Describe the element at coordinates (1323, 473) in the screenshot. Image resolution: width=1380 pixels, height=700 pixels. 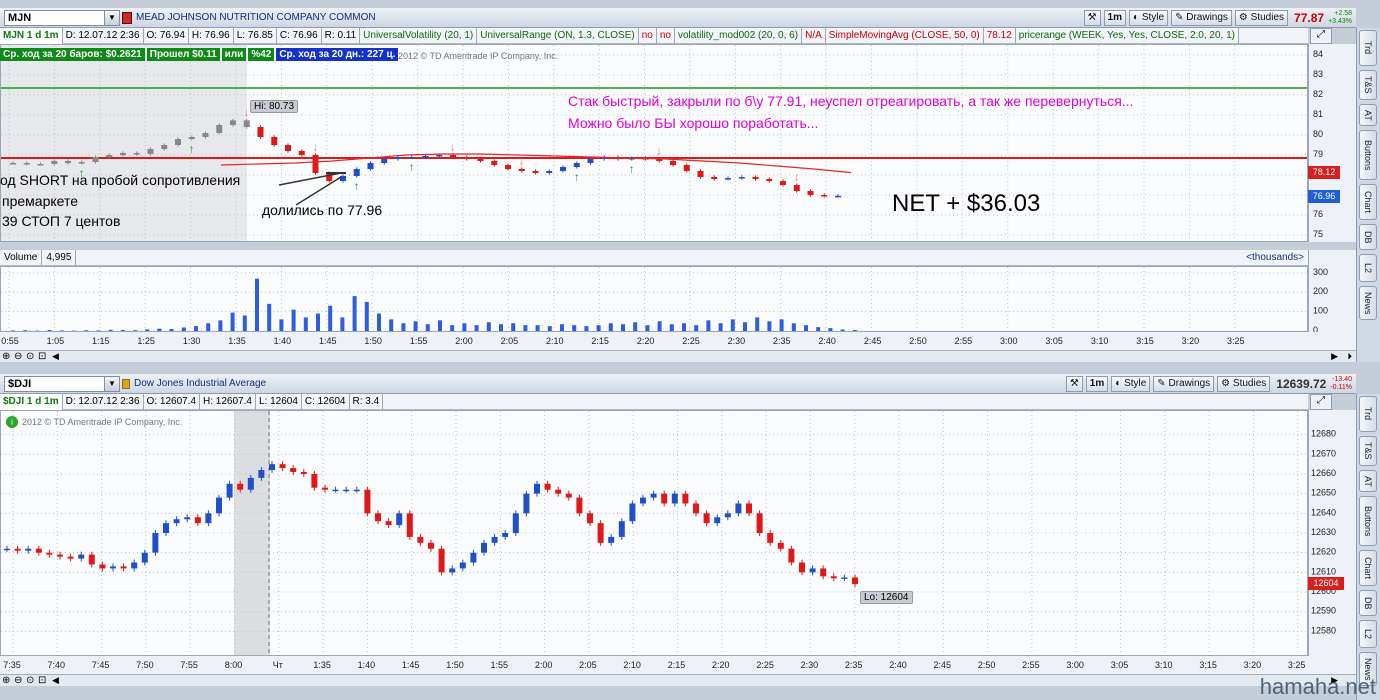
I see `price-tick-label: 12660` at that location.